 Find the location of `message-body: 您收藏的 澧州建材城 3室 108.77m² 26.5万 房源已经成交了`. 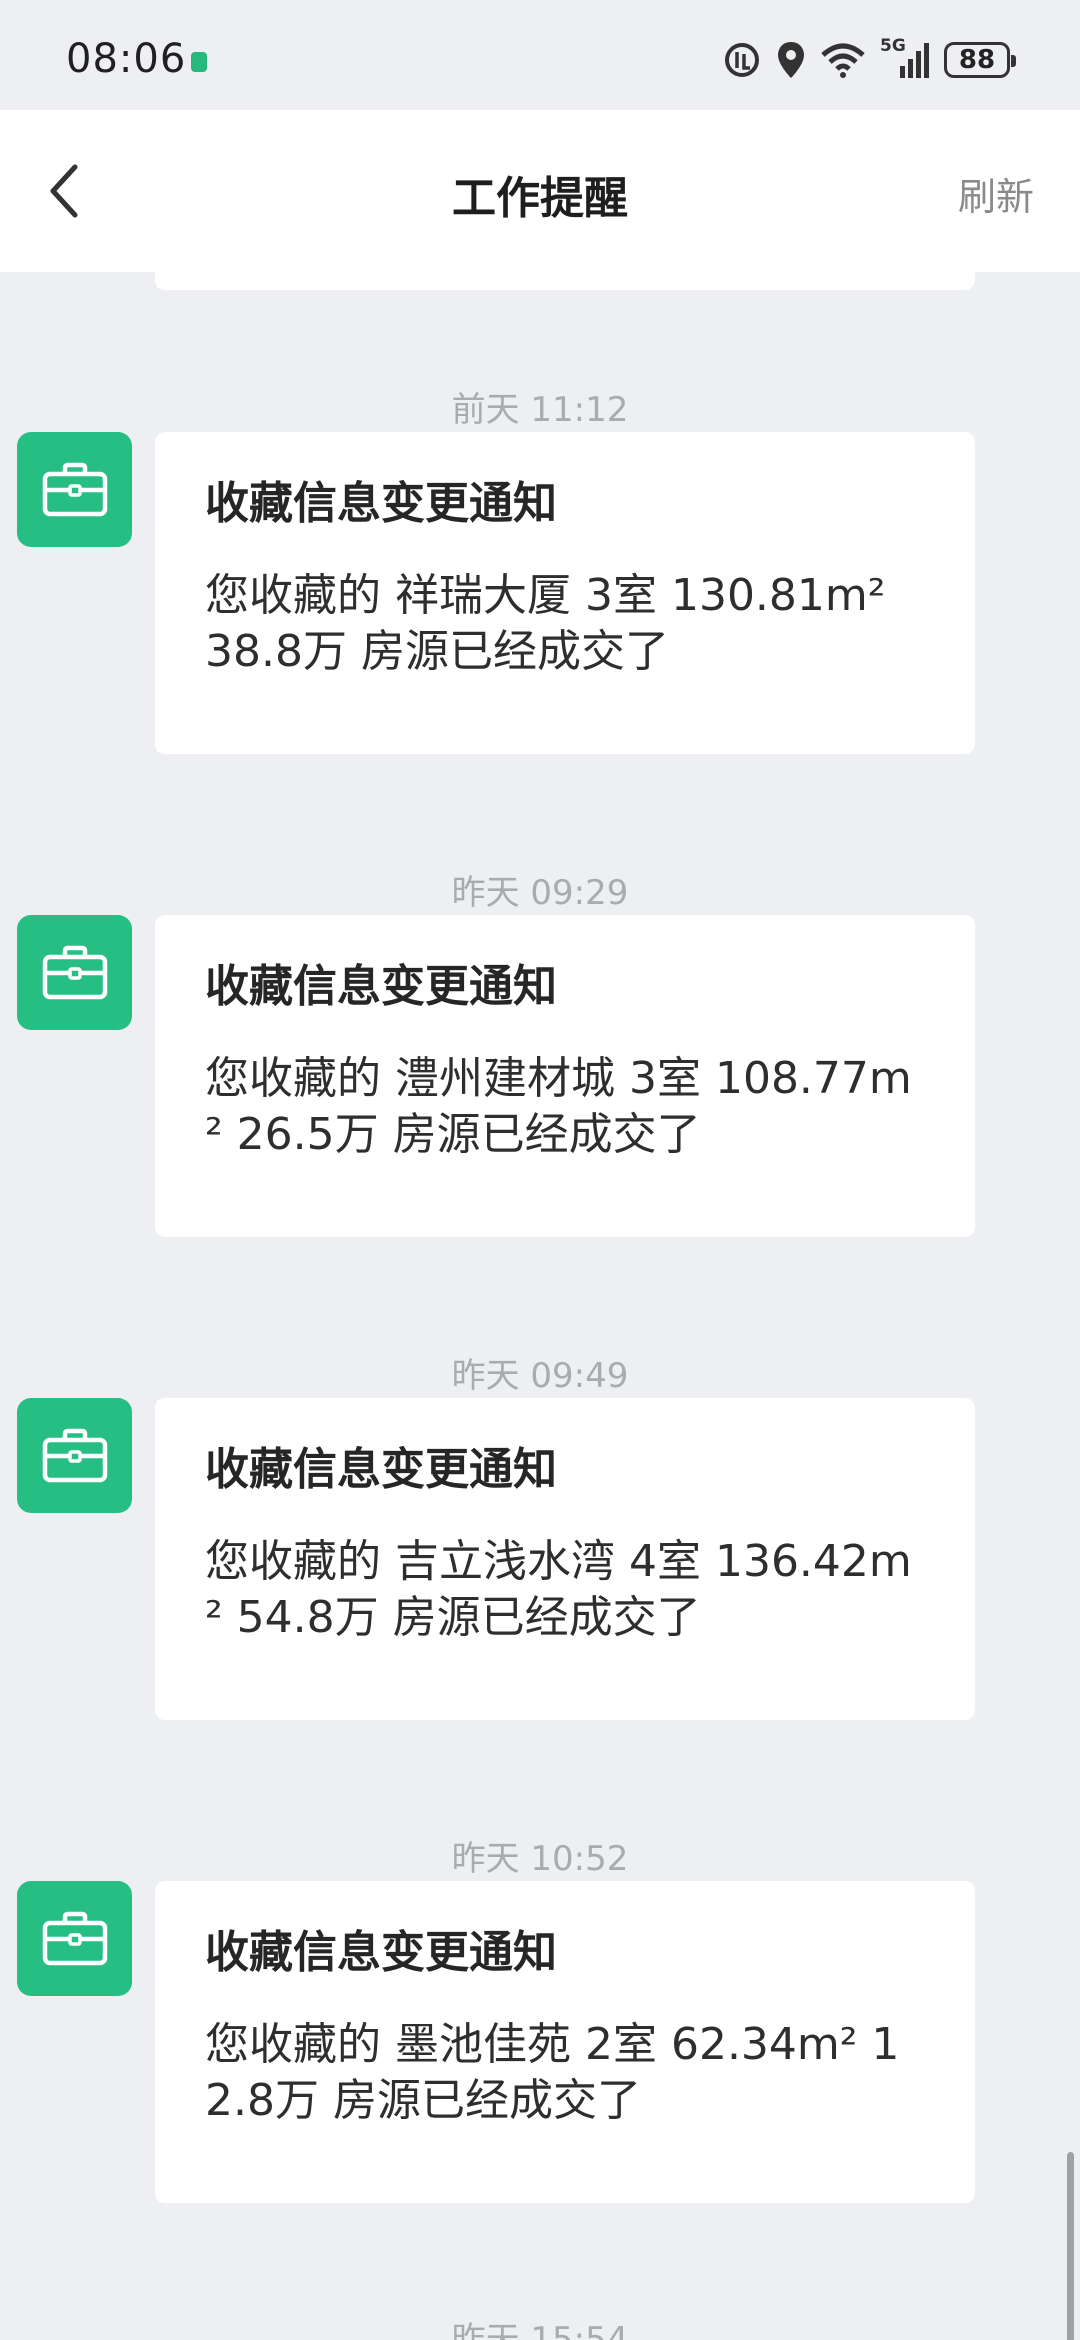

message-body: 您收藏的 澧州建材城 3室 108.77m² 26.5万 房源已经成交了 is located at coordinates (558, 1106).